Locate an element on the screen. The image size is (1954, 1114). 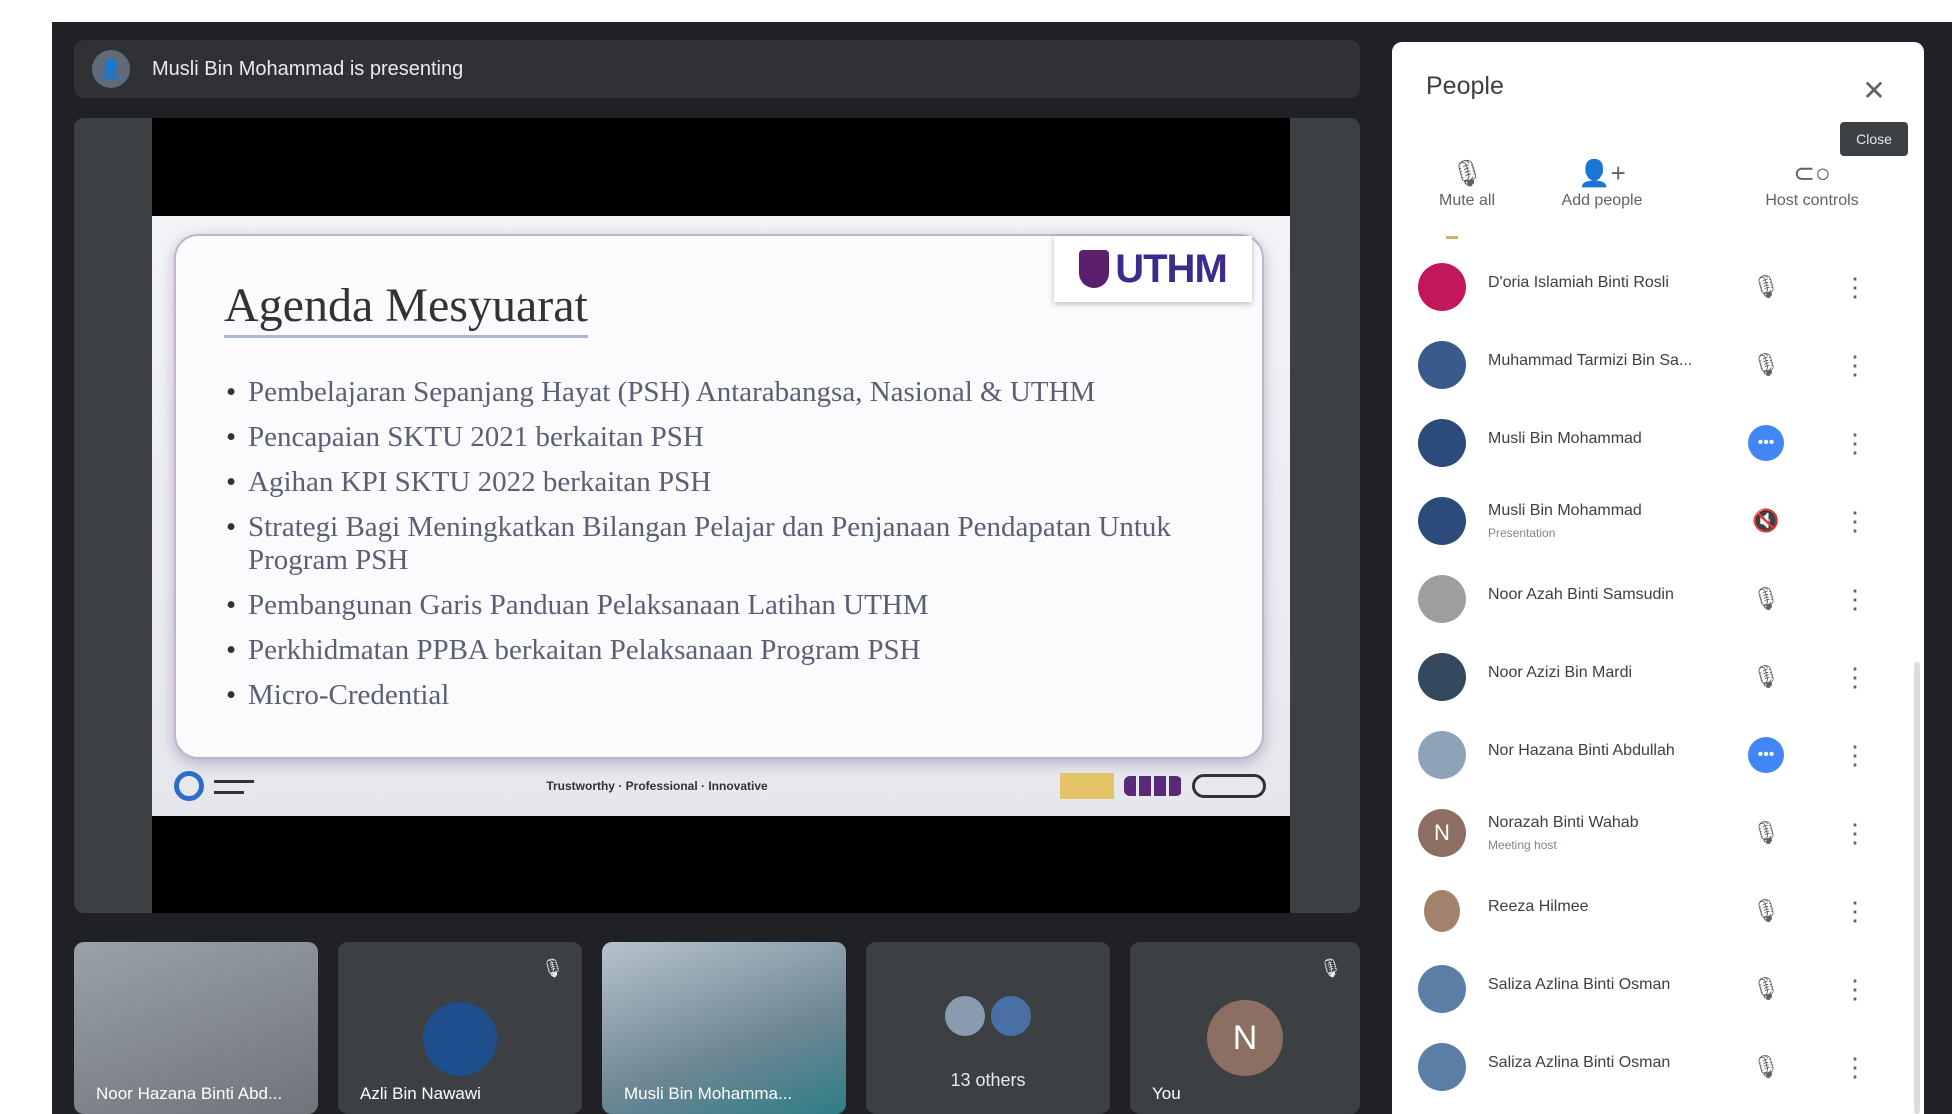
divider is located at coordinates (1452, 237).